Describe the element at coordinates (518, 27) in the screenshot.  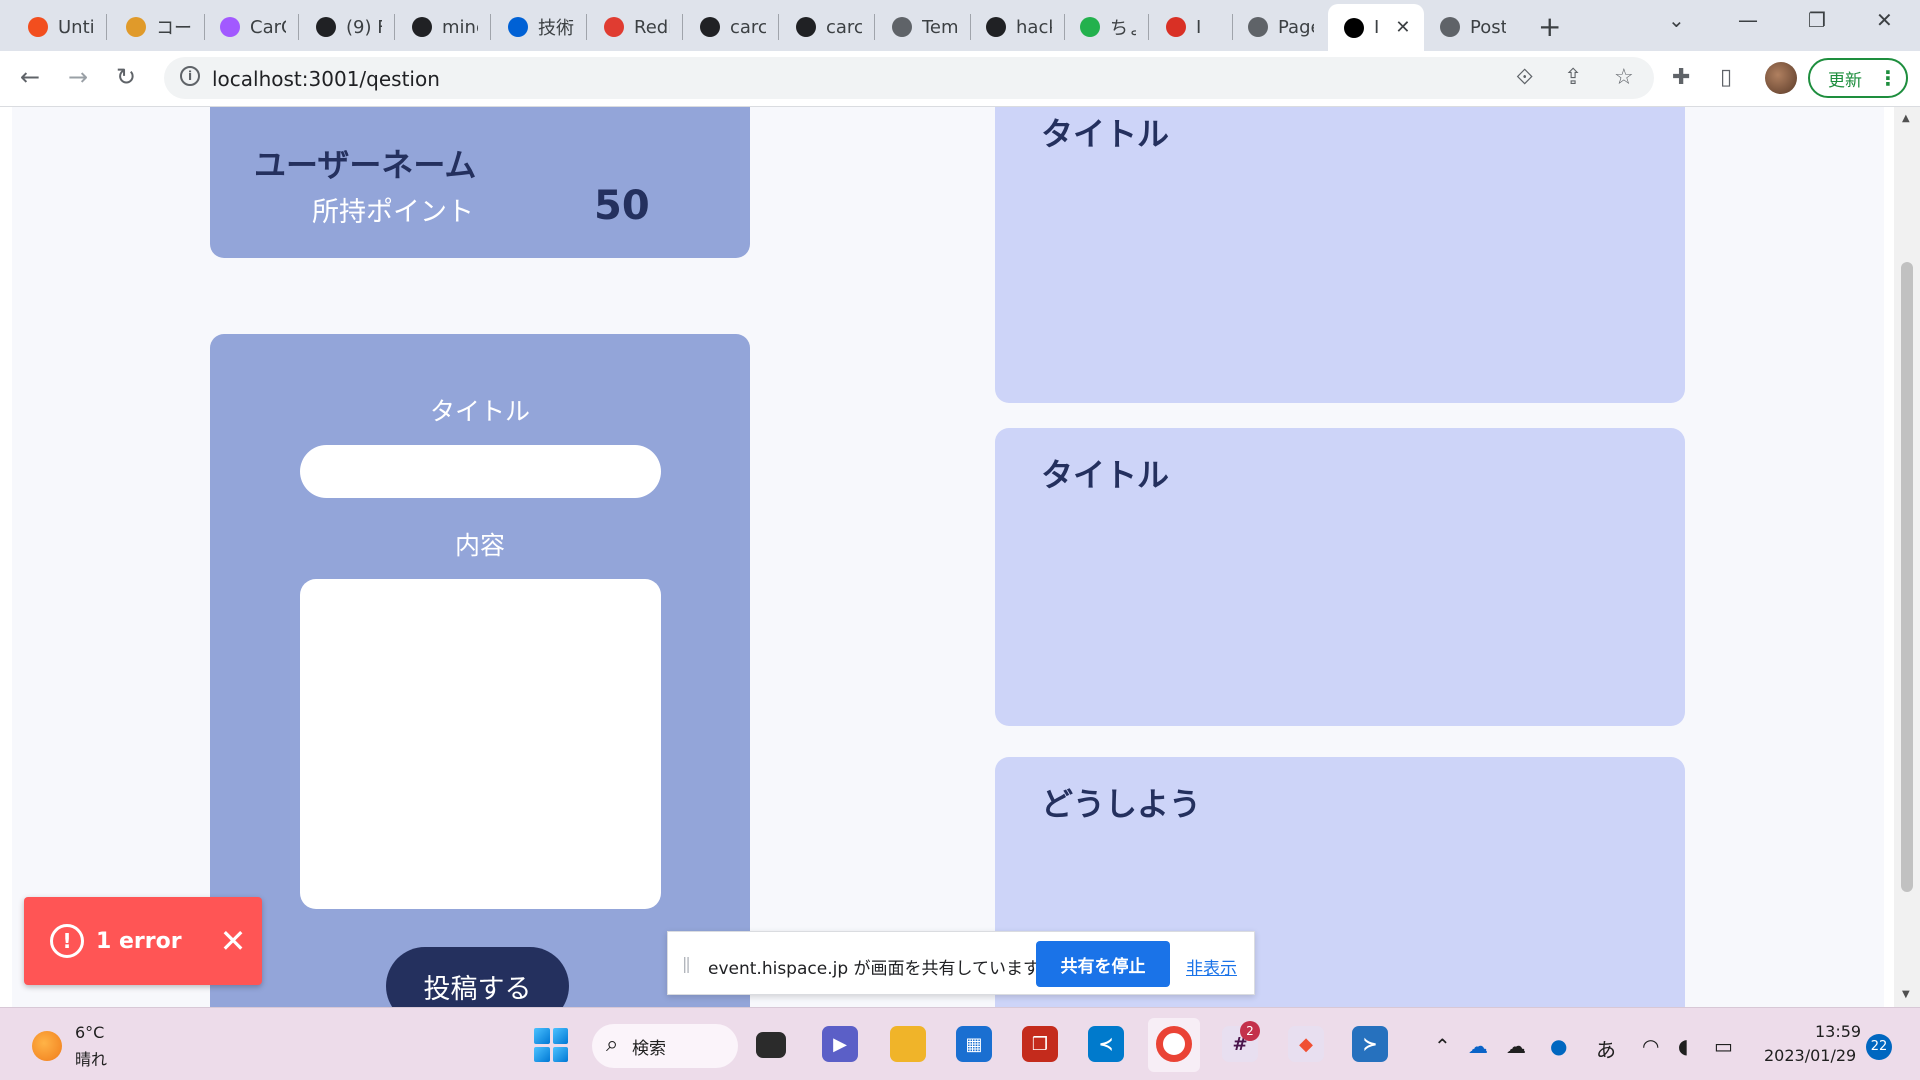
I see `box-icon` at that location.